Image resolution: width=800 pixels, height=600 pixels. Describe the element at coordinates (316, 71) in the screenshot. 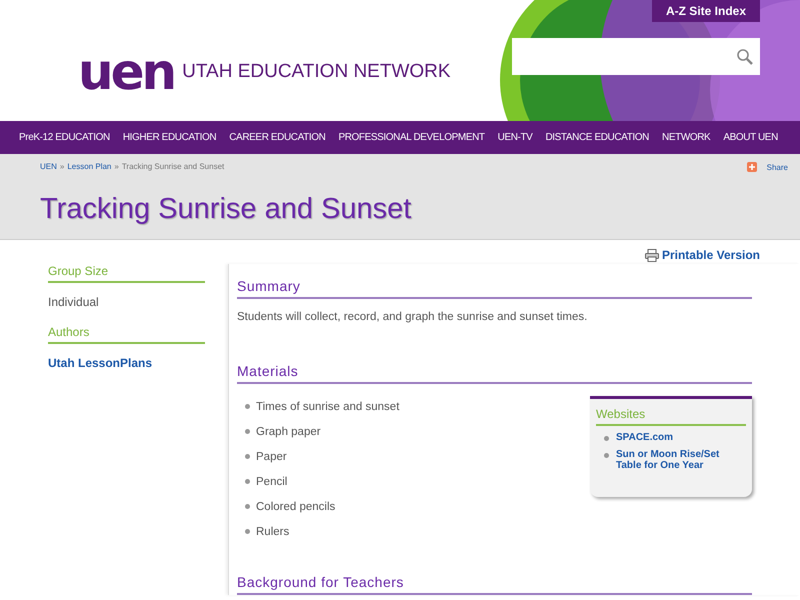

I see `site-name: UTAH EDUCATION NETWORK` at that location.